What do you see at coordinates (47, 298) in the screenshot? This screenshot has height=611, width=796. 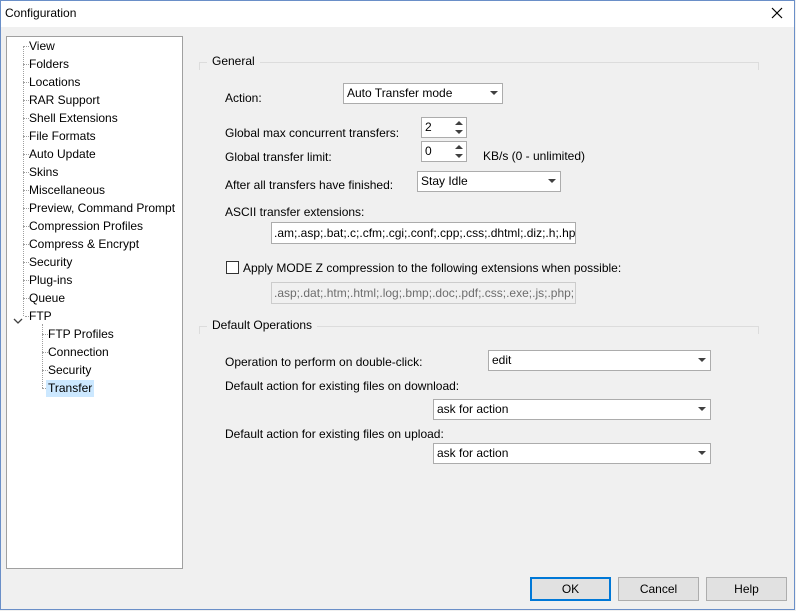 I see `tree-item-queue: Queue` at bounding box center [47, 298].